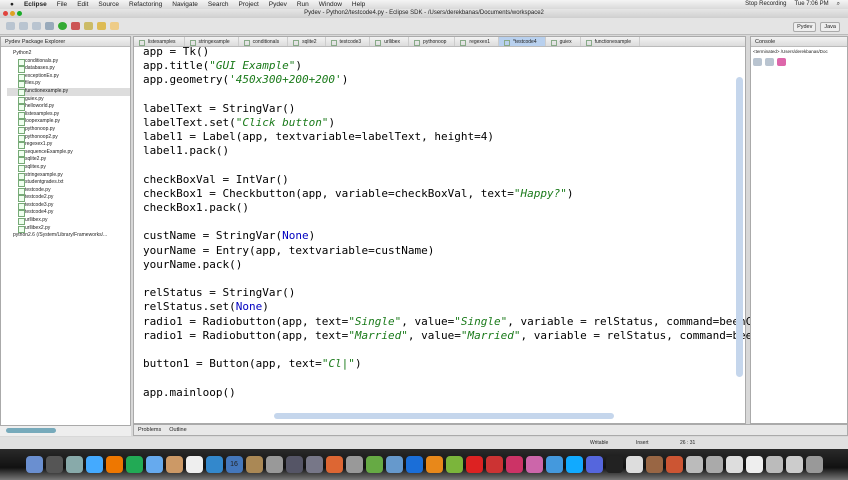 The height and width of the screenshot is (480, 848). Describe the element at coordinates (68, 145) in the screenshot. I see `file-item: regexex1.py` at that location.